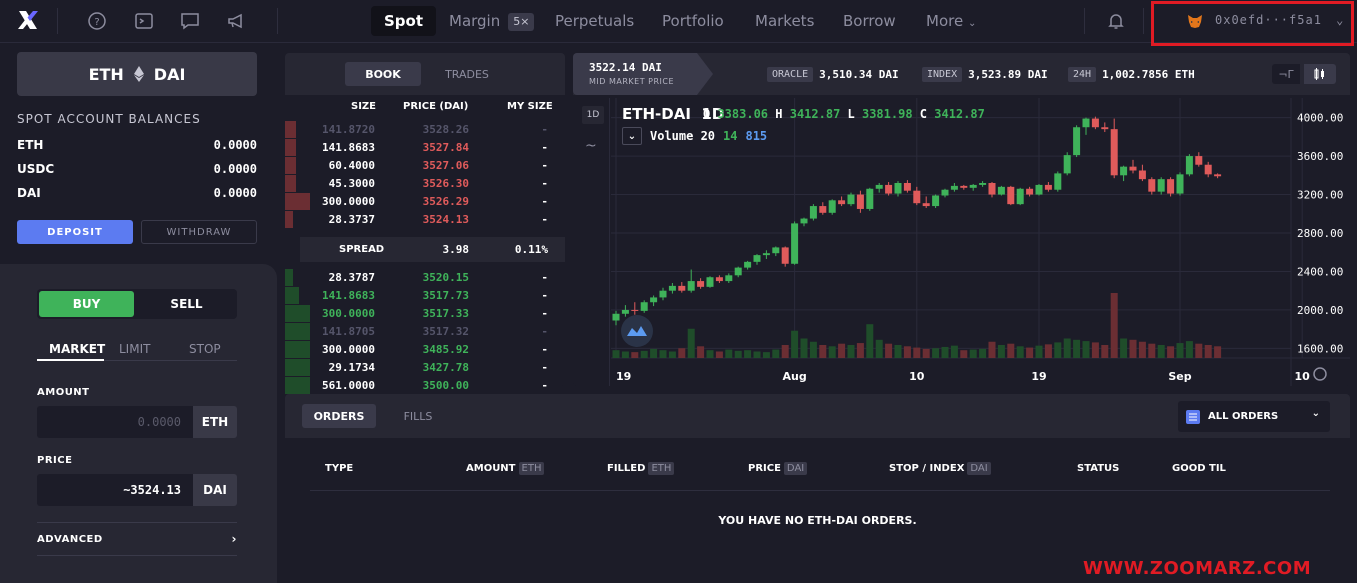 This screenshot has width=1357, height=583. What do you see at coordinates (205, 349) in the screenshot?
I see `order-type-stop: STOP` at bounding box center [205, 349].